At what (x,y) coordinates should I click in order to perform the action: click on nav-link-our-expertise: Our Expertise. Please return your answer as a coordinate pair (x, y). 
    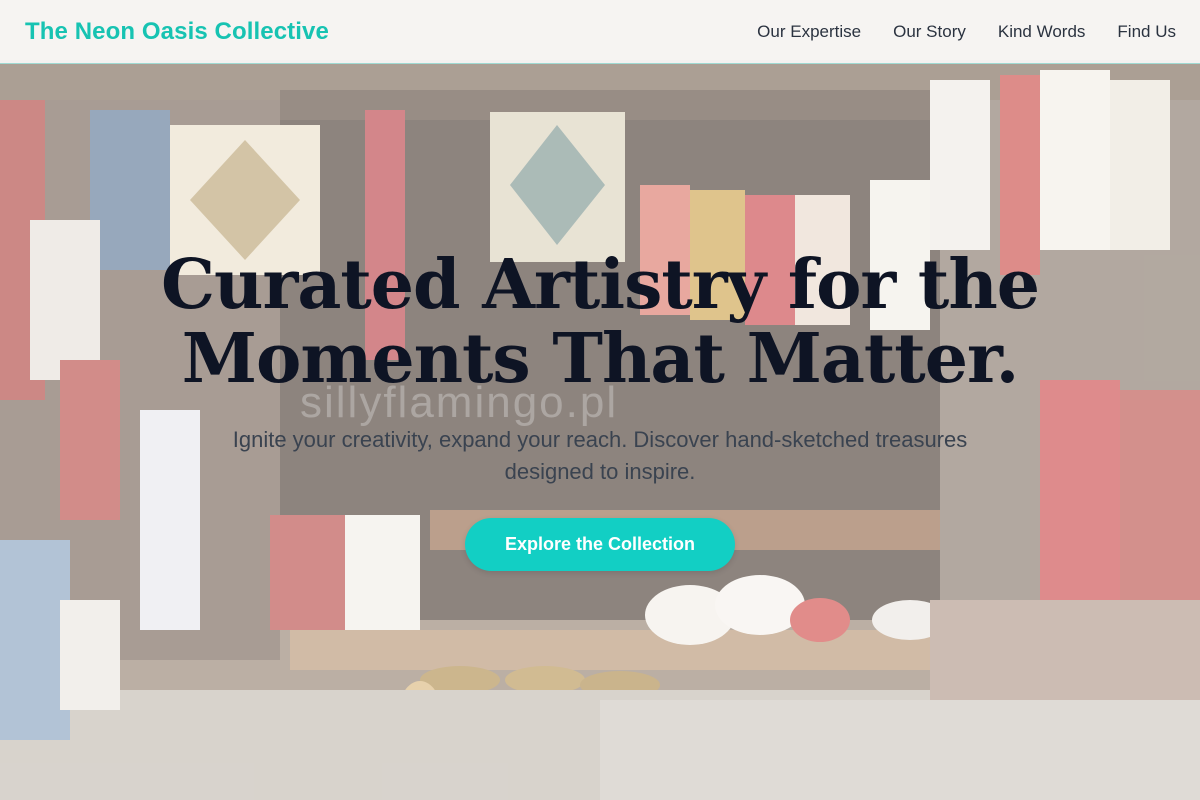
    Looking at the image, I should click on (809, 32).